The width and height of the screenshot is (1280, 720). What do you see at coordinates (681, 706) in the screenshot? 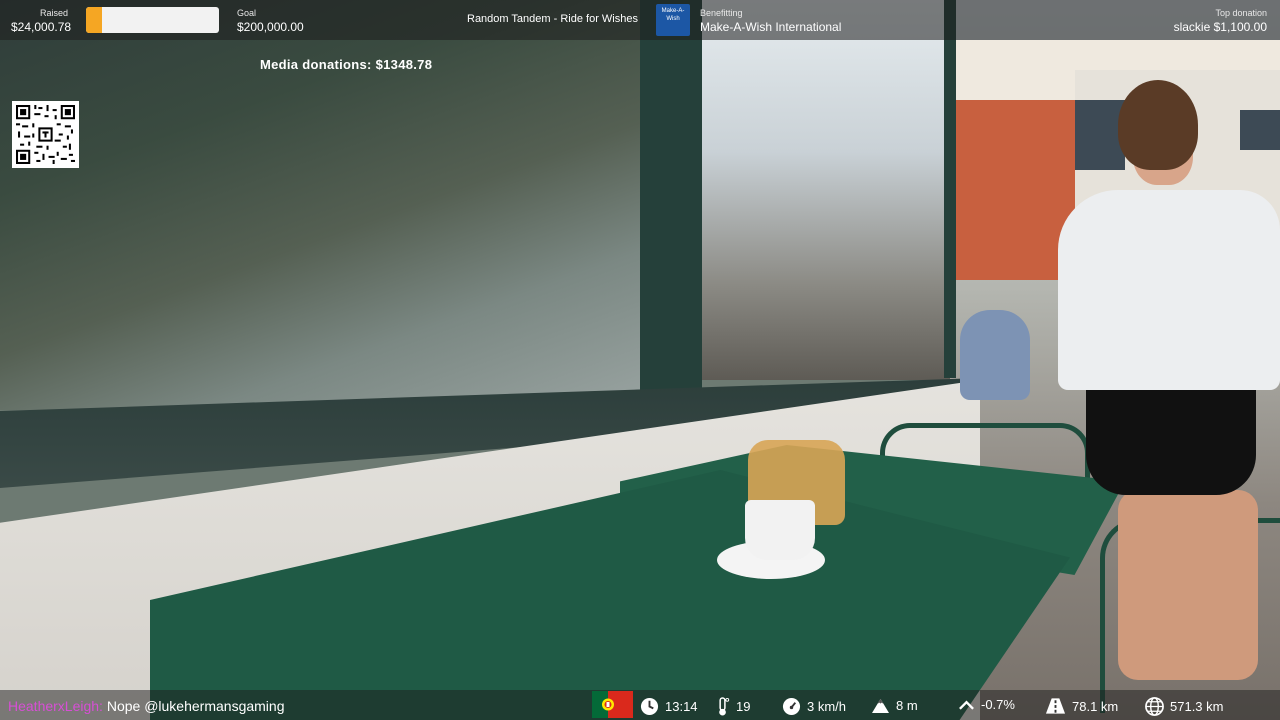
I see `time-value: 13:14` at bounding box center [681, 706].